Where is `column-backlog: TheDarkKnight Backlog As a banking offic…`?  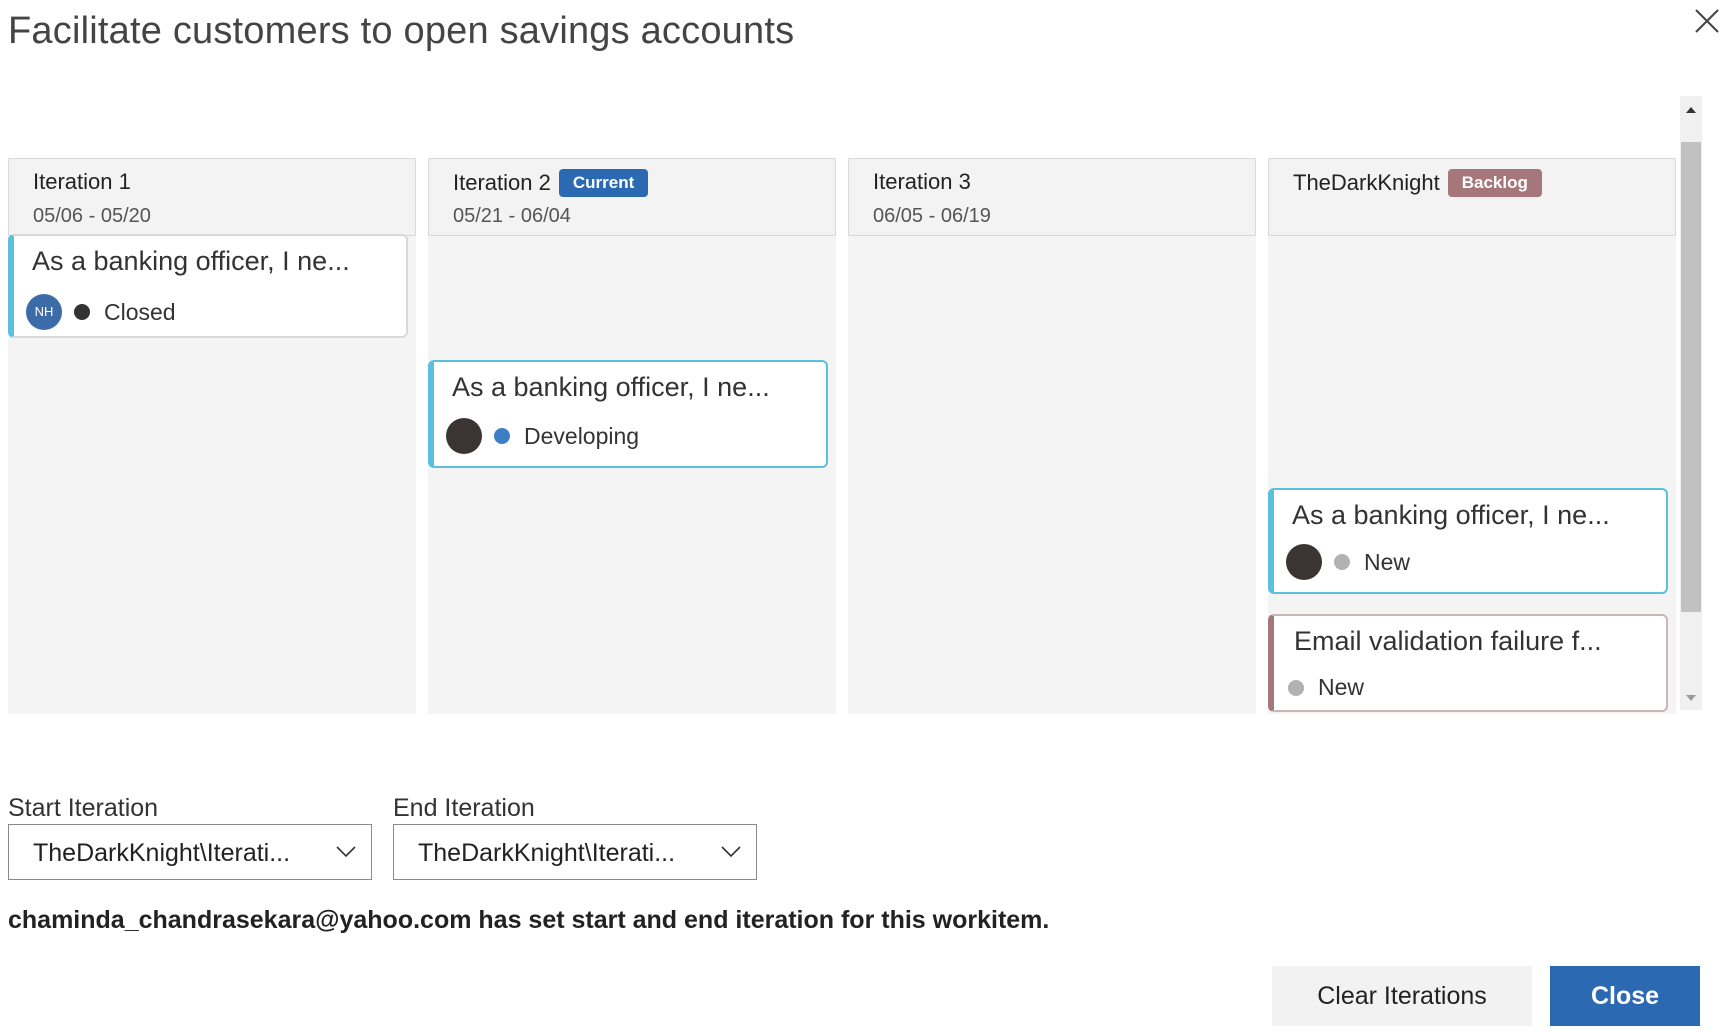
column-backlog: TheDarkKnight Backlog As a banking offic… is located at coordinates (1472, 436).